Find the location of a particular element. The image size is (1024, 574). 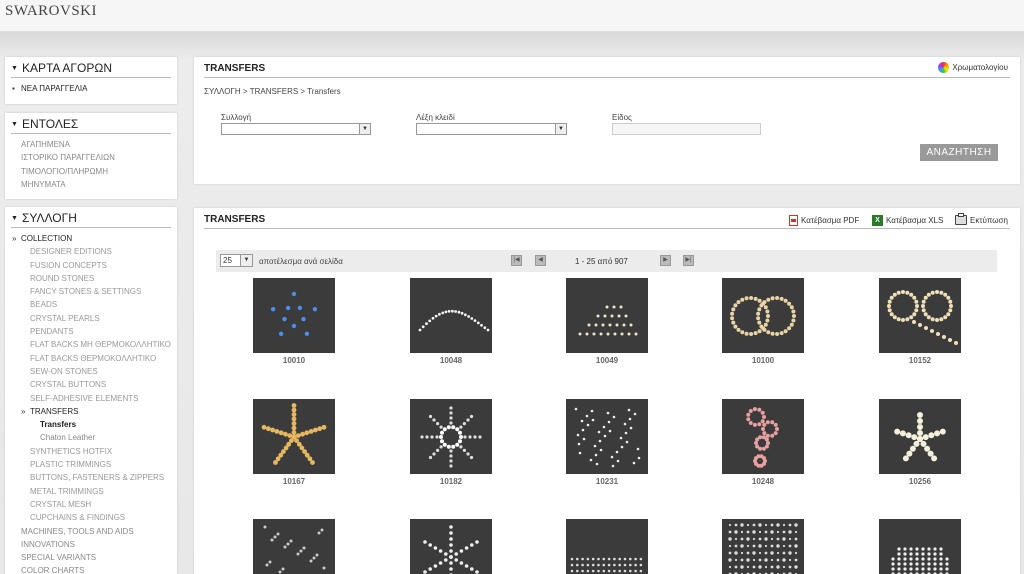

per-page-select: 25 ▼ is located at coordinates (236, 260).